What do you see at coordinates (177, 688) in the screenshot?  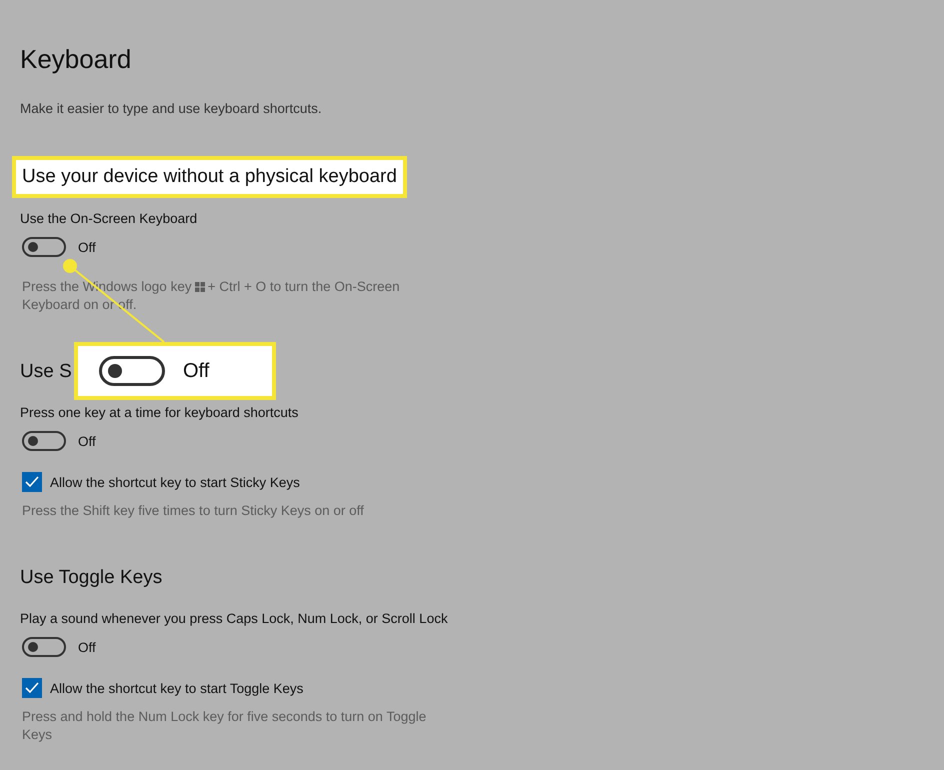 I see `checkbox-label: Allow the shortcut key to start Toggle Keys` at bounding box center [177, 688].